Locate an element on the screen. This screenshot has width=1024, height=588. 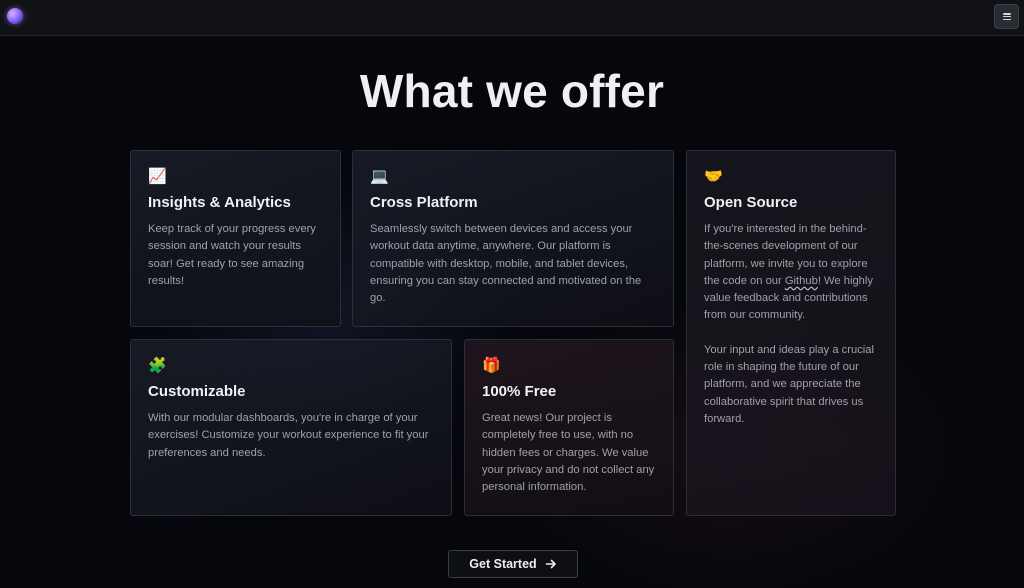
puzzle-piece-icon: 🧩 is located at coordinates (157, 365).